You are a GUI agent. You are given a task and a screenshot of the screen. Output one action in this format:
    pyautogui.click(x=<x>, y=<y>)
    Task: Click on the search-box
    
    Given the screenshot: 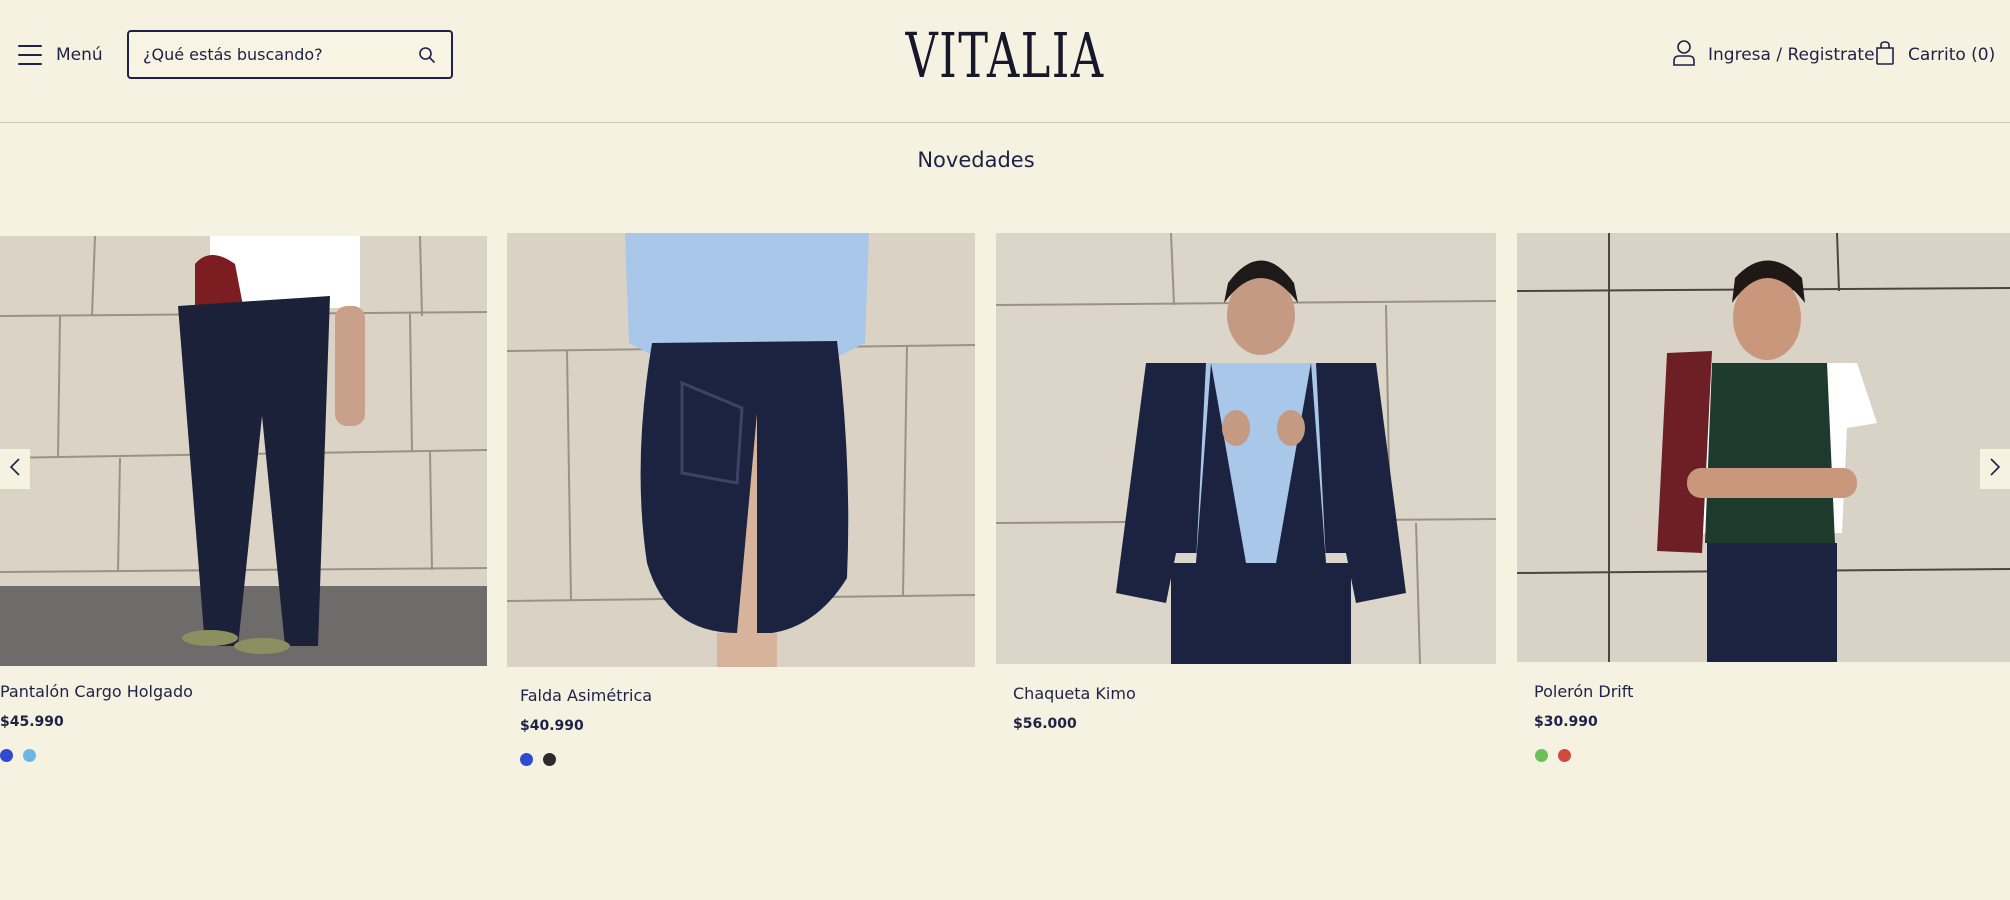 What is the action you would take?
    pyautogui.click(x=290, y=54)
    